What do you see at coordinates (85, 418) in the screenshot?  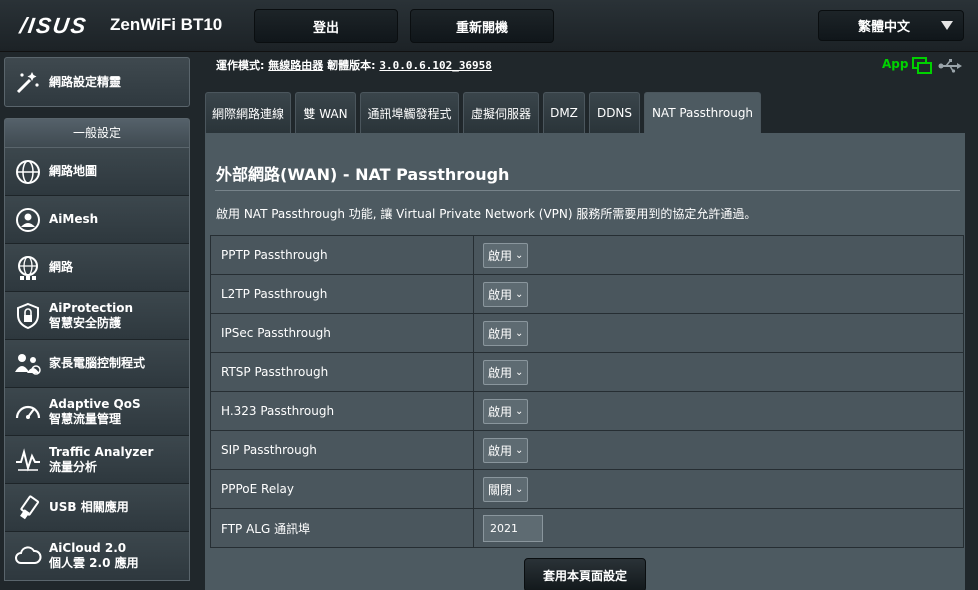 I see `sidebar-item-sublabel: 智慧流量管理` at bounding box center [85, 418].